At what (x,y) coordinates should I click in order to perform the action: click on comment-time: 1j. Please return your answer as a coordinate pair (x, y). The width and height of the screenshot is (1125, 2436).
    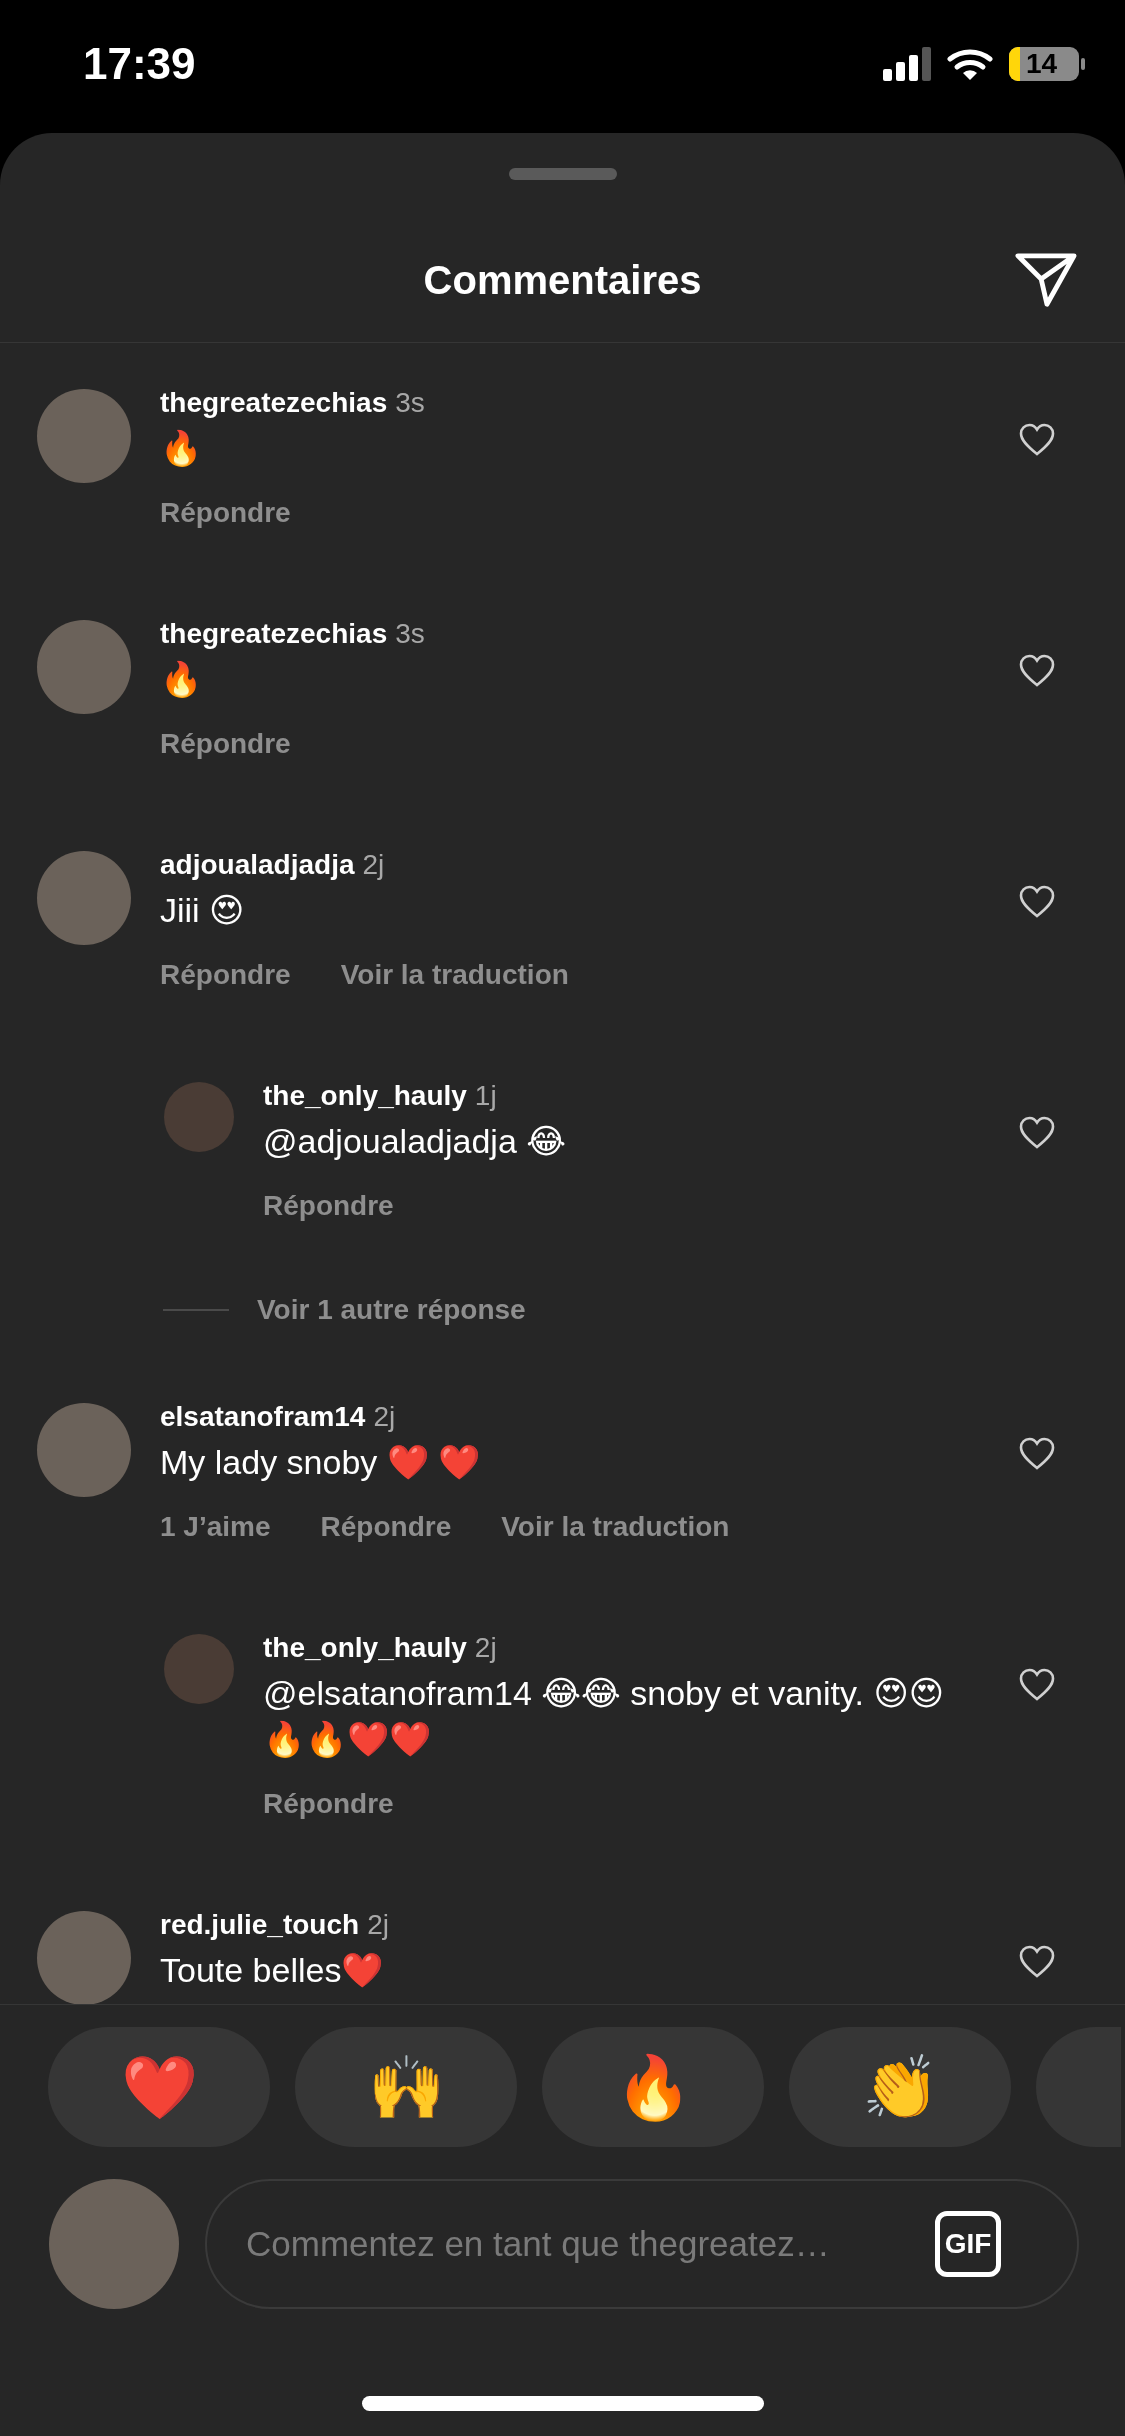
    Looking at the image, I should click on (485, 1095).